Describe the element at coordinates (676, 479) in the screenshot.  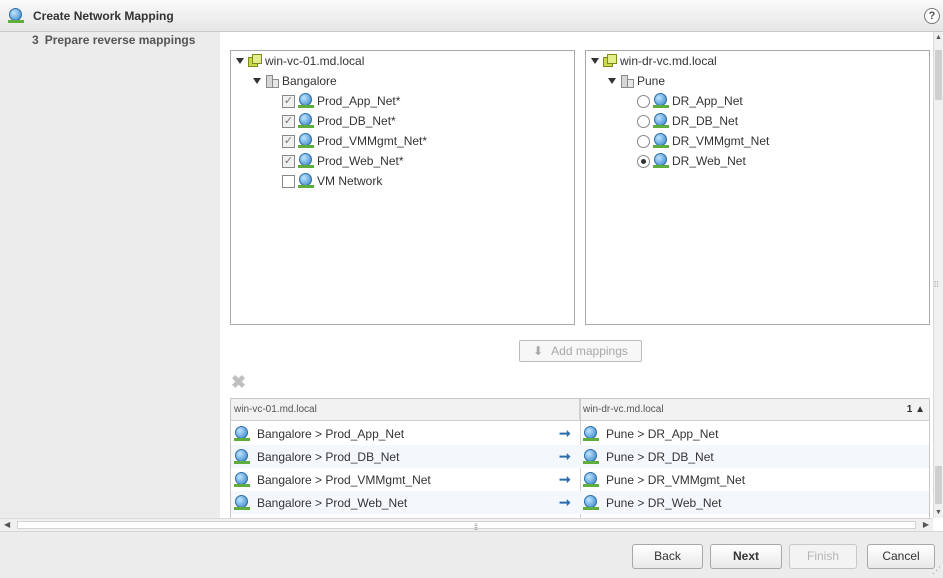
I see `target-mapping-label: Pune > DR_VMMgmt_Net` at that location.